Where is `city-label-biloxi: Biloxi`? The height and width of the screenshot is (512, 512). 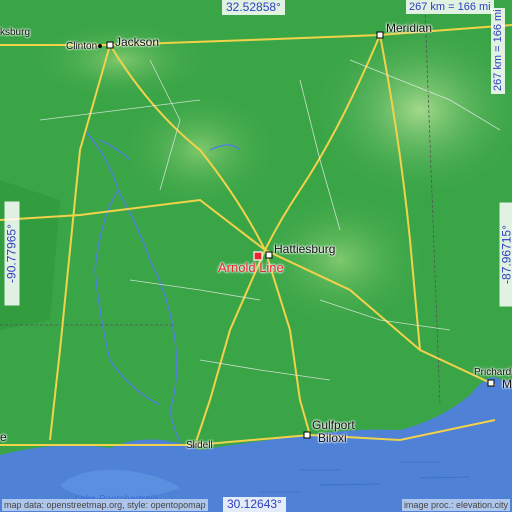
city-label-biloxi: Biloxi is located at coordinates (332, 438).